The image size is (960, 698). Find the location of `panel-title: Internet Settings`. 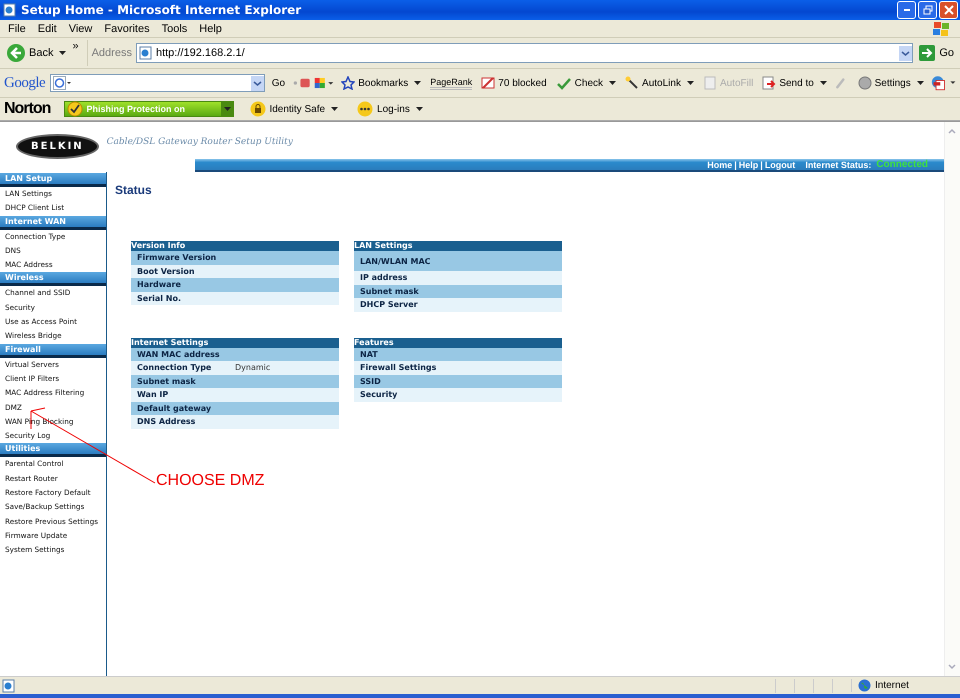

panel-title: Internet Settings is located at coordinates (235, 343).